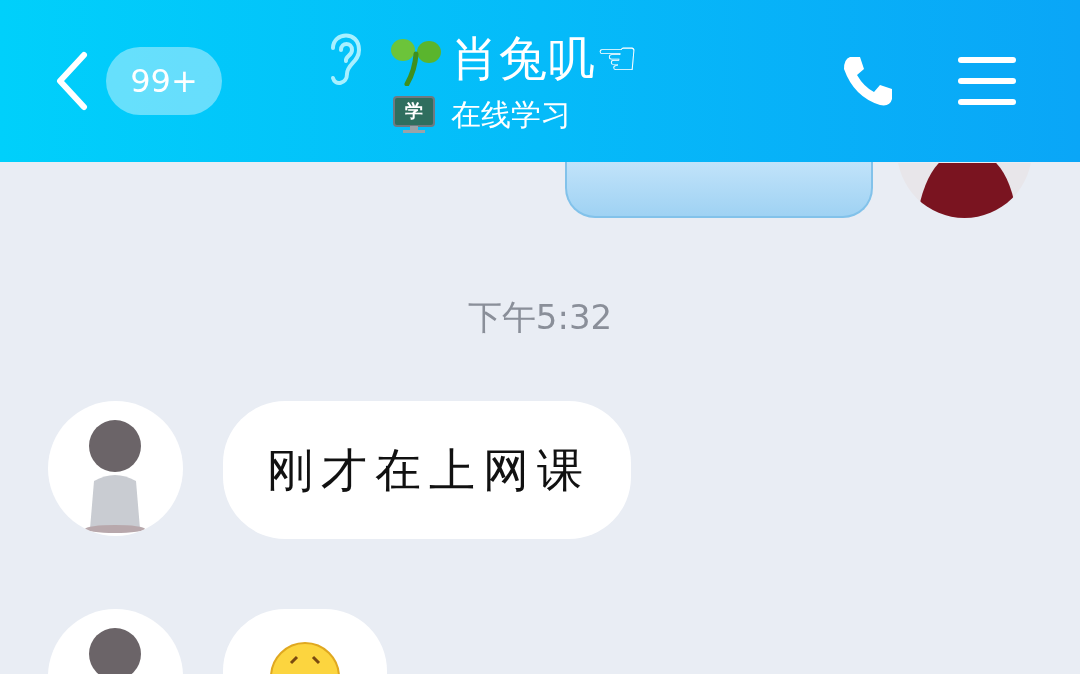 This screenshot has height=674, width=1080. What do you see at coordinates (545, 58) in the screenshot?
I see `contact-name: 肖兔叽☜` at bounding box center [545, 58].